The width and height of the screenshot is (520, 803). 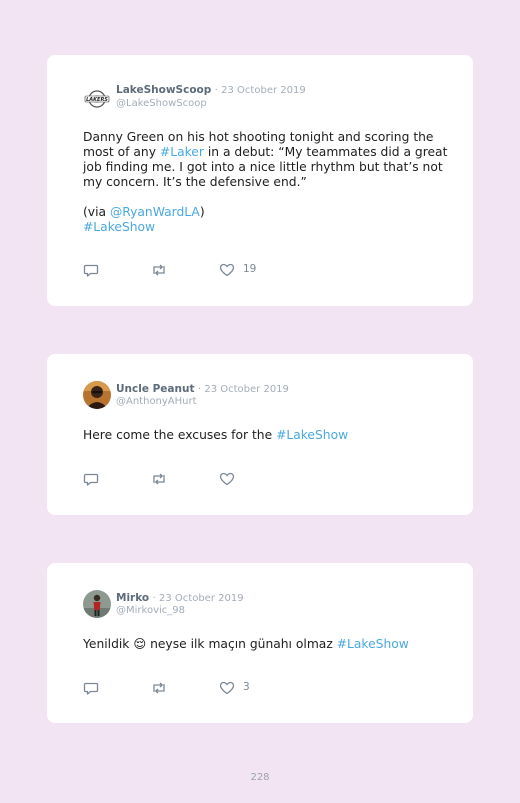 I want to click on tweet-text-segment: Yenildik, so click(x=108, y=644).